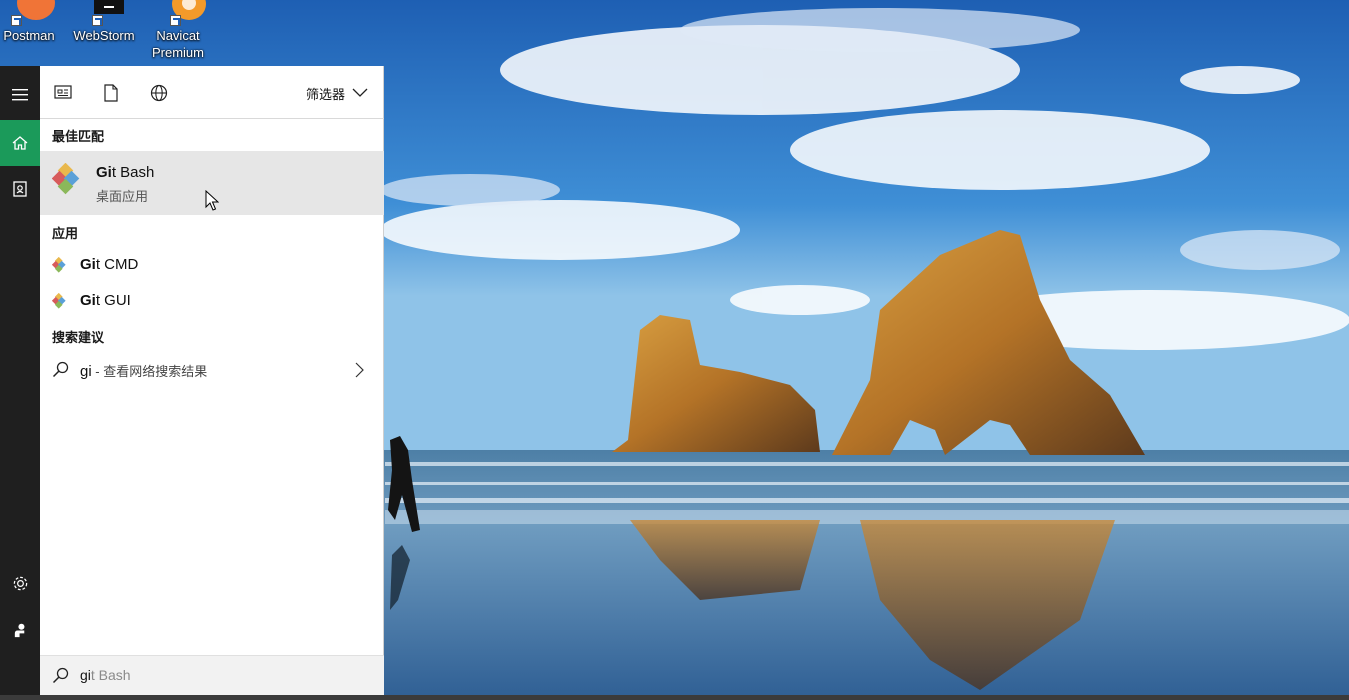 This screenshot has height=700, width=1349. I want to click on chevron-right-icon, so click(359, 372).